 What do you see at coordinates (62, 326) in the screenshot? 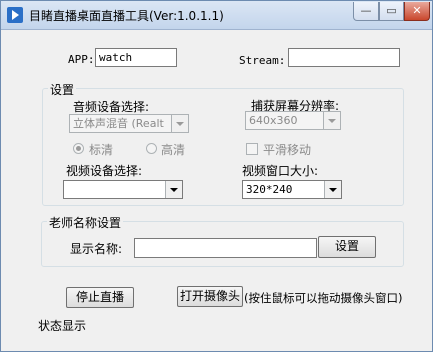
I see `status-text: 状态显示` at bounding box center [62, 326].